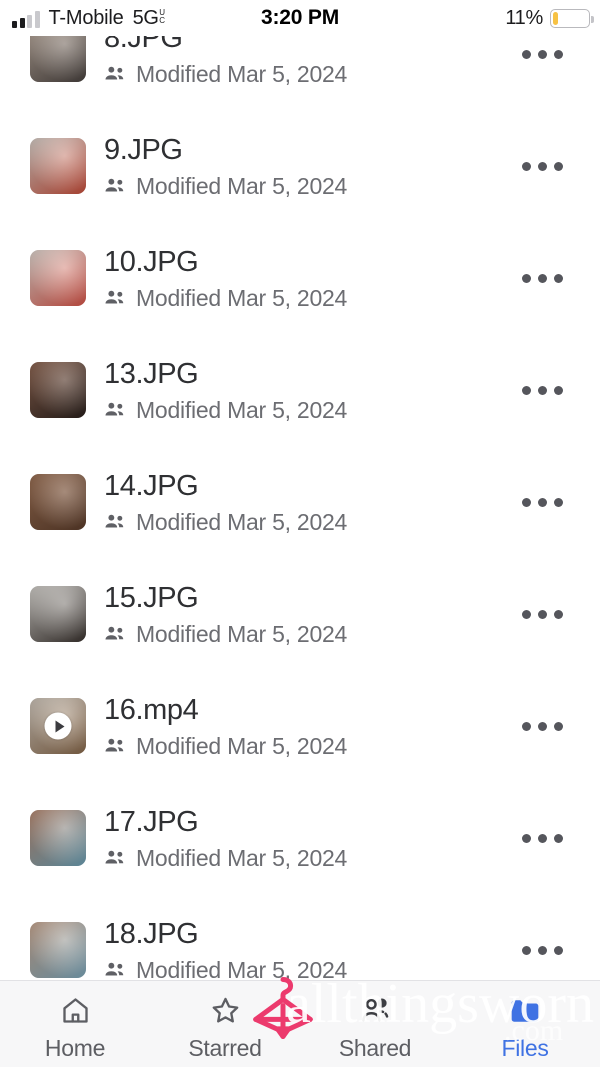 The image size is (600, 1067). I want to click on tab-starred-label: Starred, so click(225, 1047).